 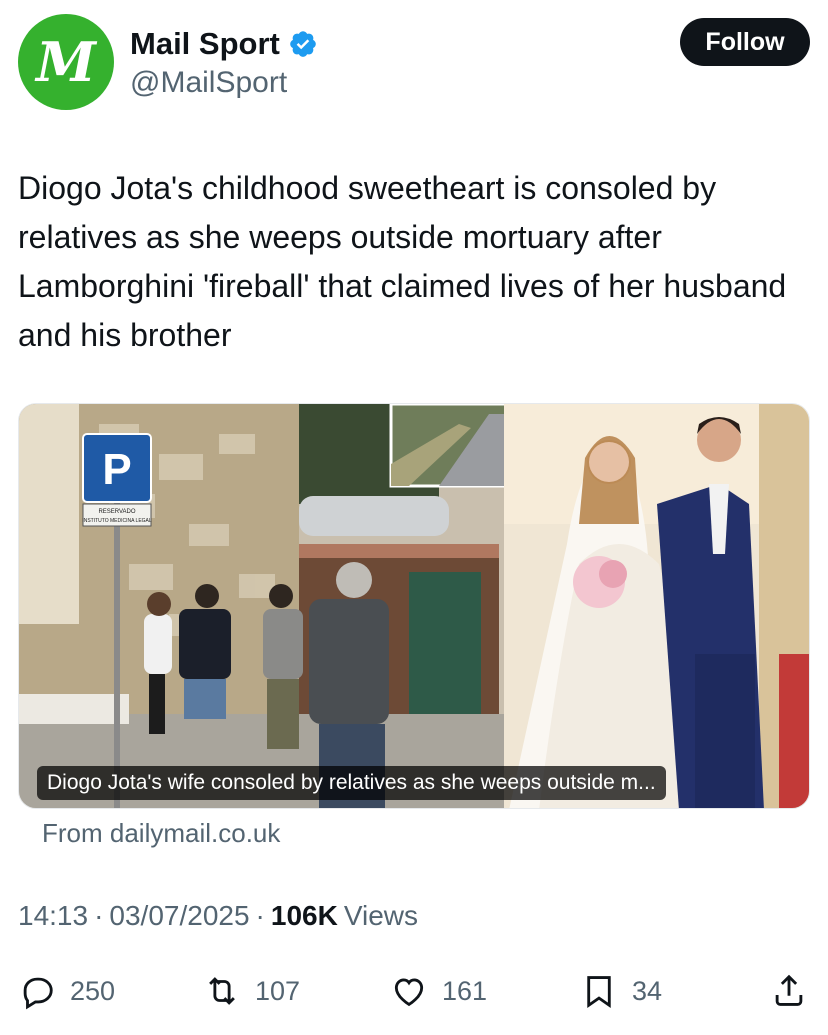 I want to click on name-row: Mail Sport, so click(x=224, y=44).